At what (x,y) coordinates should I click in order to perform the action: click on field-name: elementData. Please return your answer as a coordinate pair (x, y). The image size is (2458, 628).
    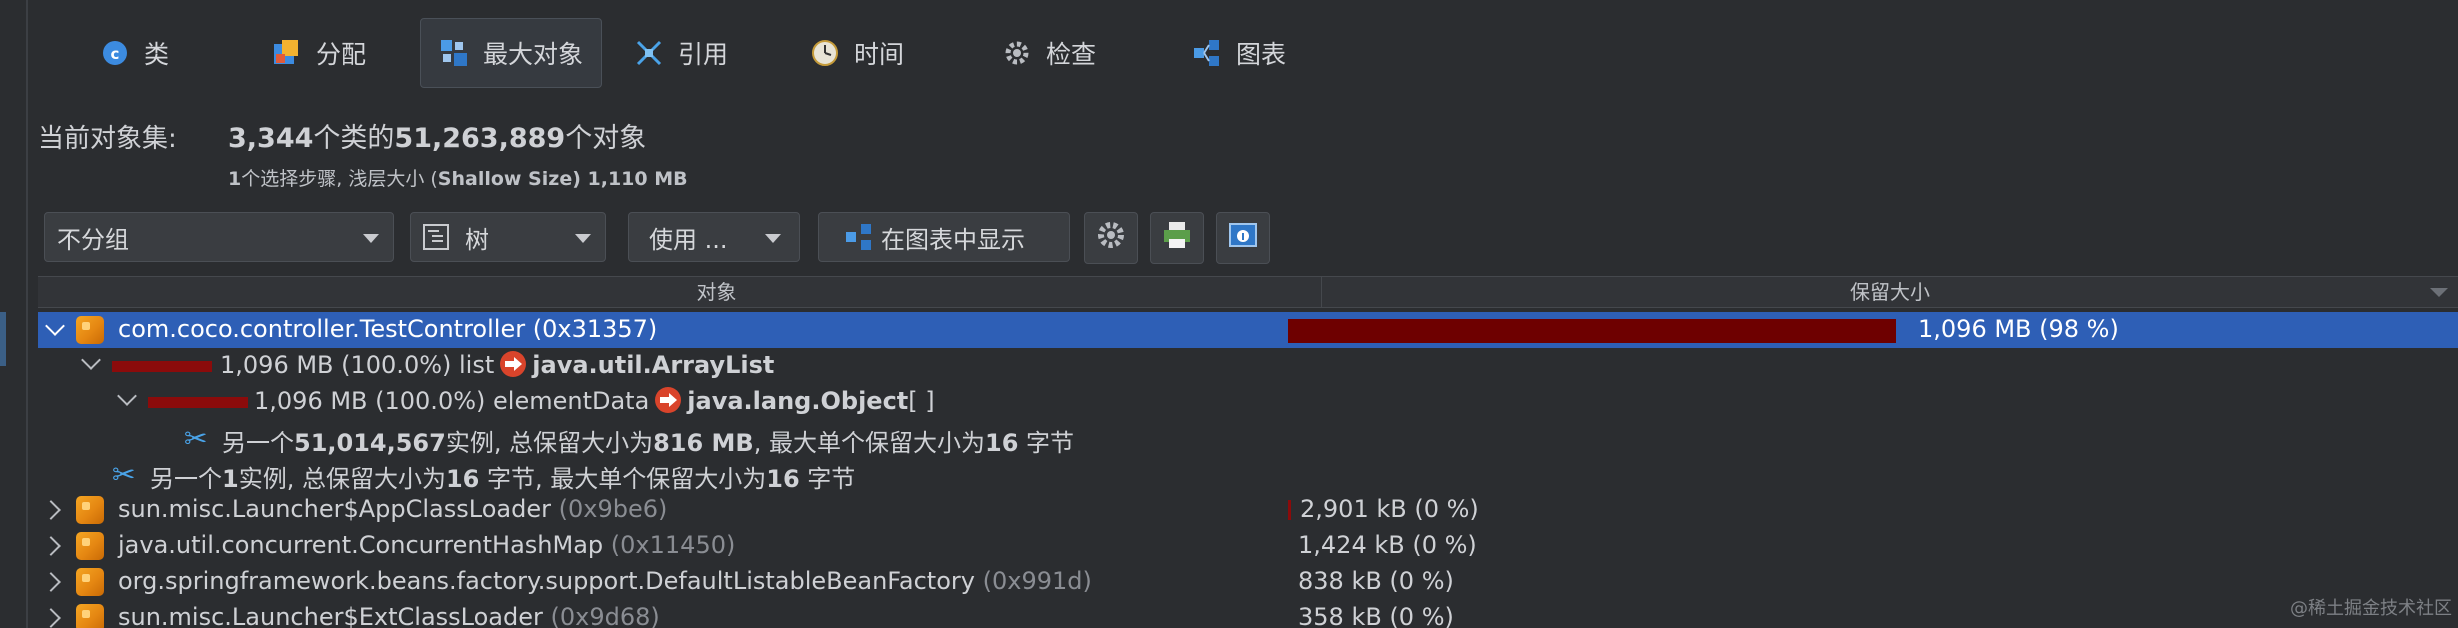
    Looking at the image, I should click on (571, 401).